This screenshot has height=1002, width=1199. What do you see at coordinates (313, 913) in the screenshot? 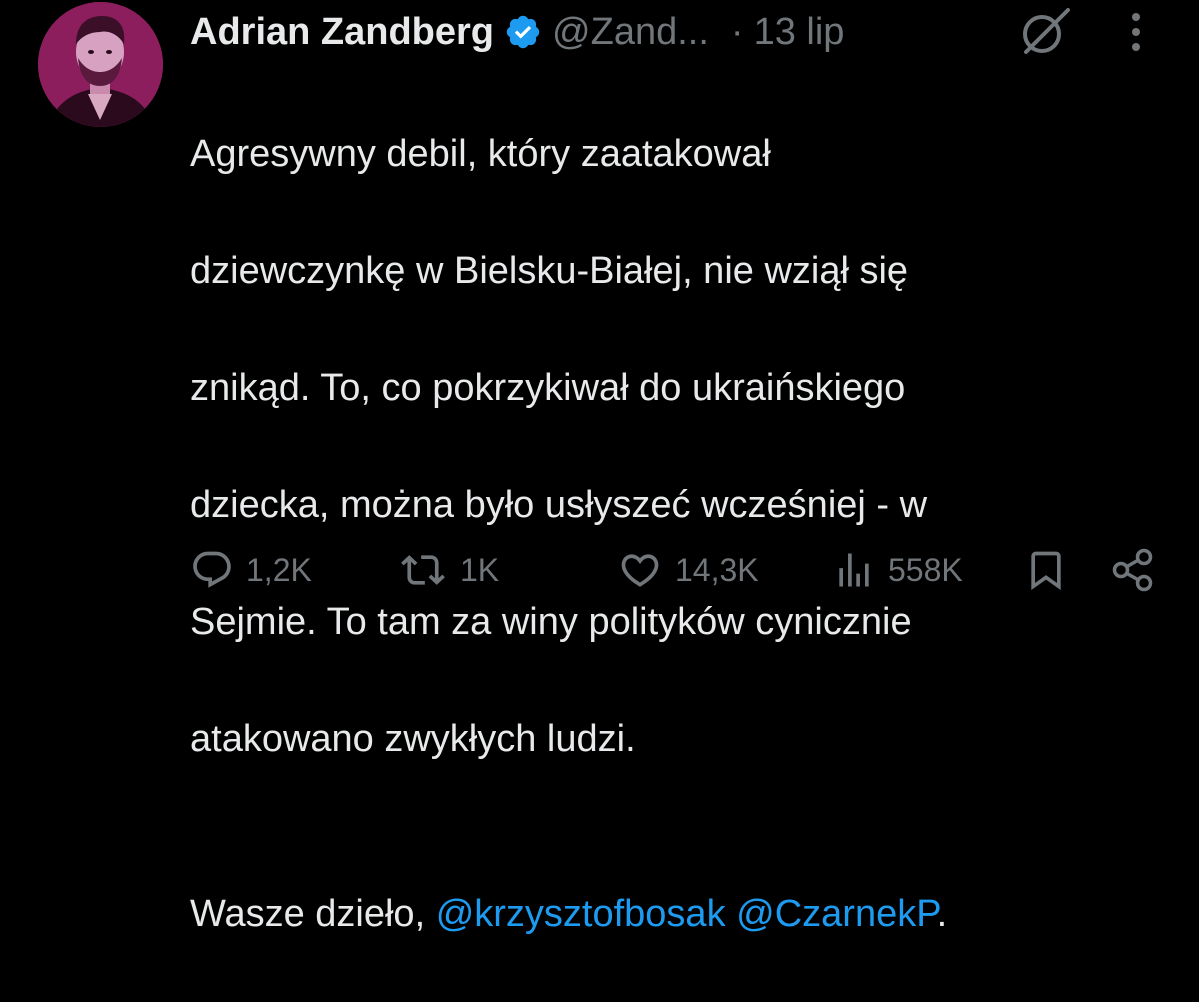
I see `closing-prefix: Wasze dzieło,` at bounding box center [313, 913].